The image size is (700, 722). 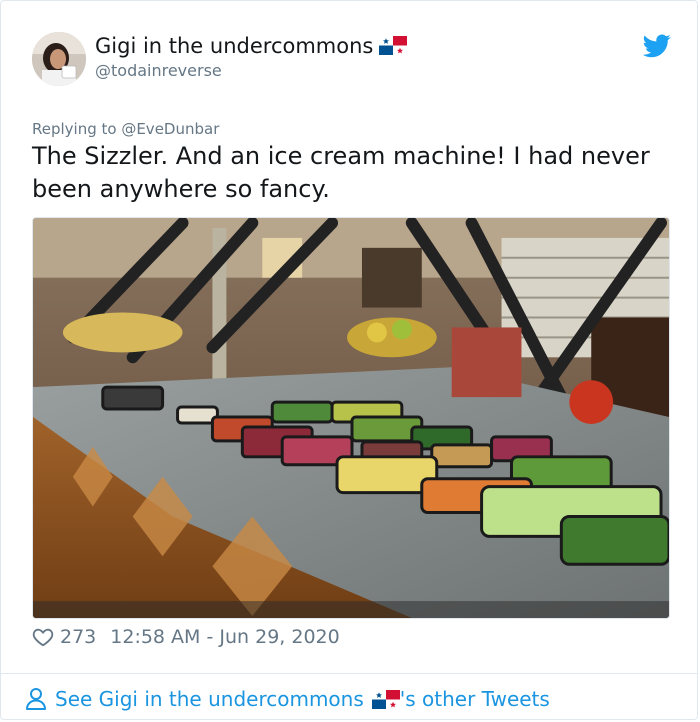 I want to click on user-icon, so click(x=36, y=699).